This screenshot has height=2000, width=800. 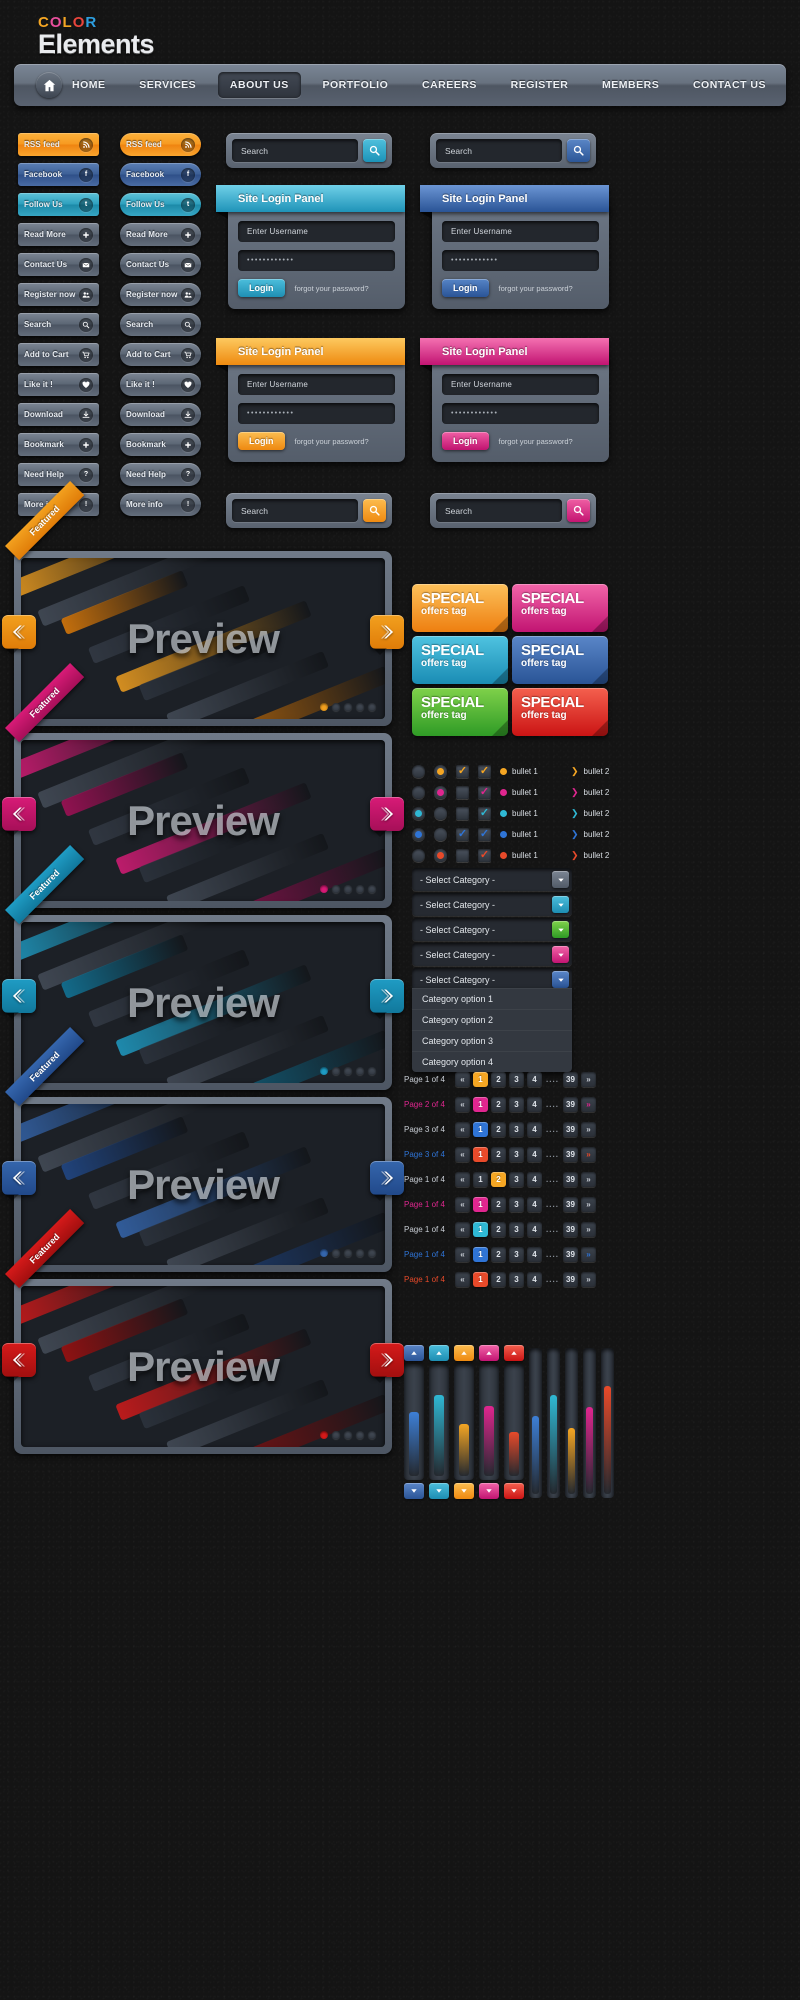 I want to click on search-input: Search, so click(x=499, y=150).